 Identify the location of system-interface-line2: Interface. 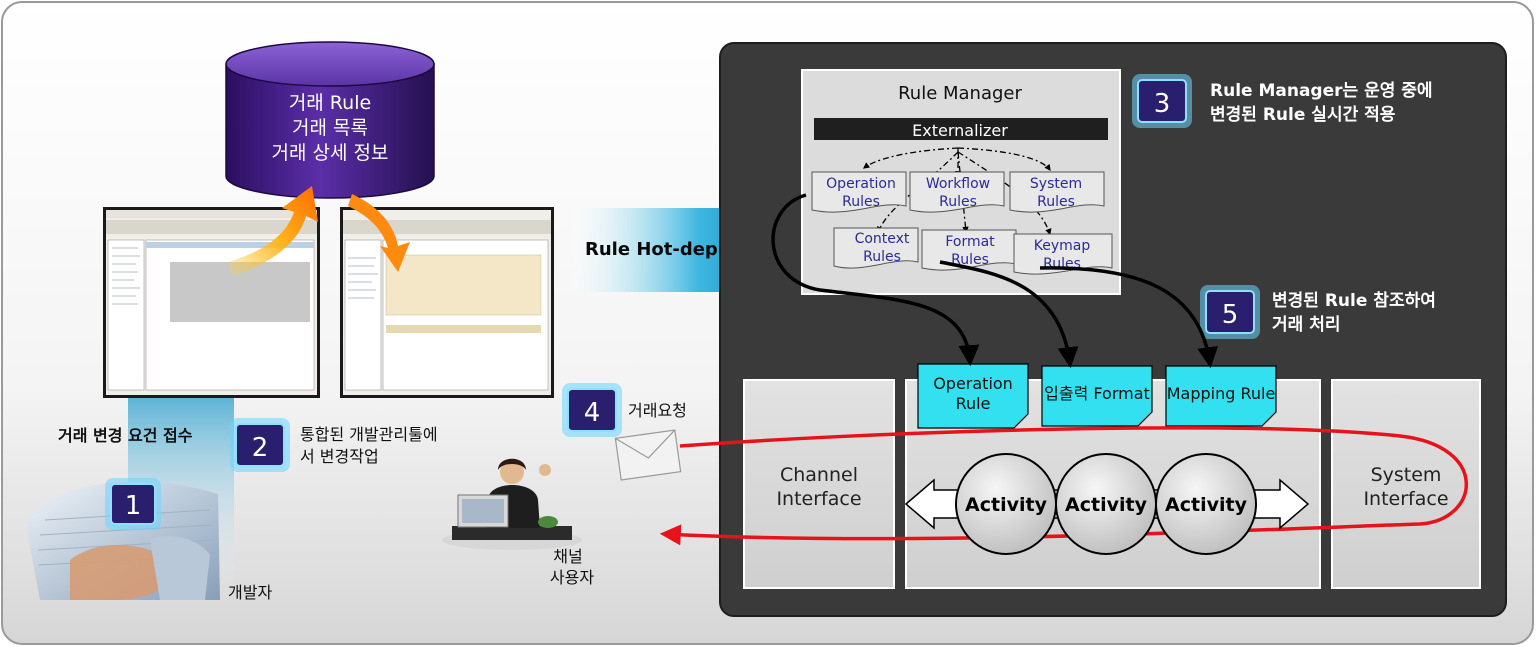
(1405, 499).